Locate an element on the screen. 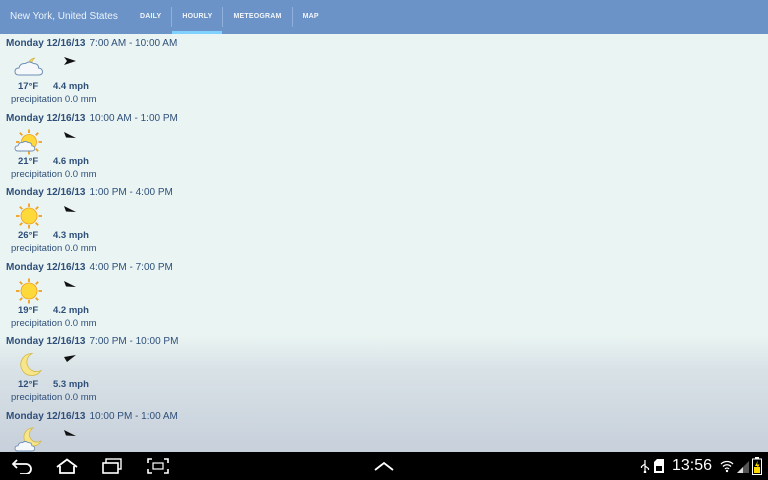  chevron-up-icon is located at coordinates (384, 466).